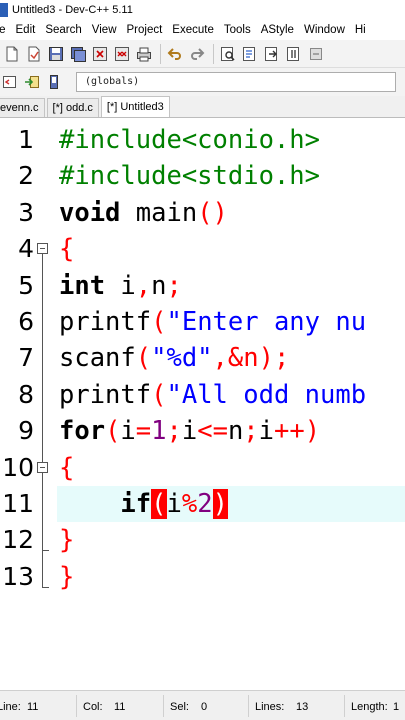  I want to click on code-line-6: 6 printf("Enter any nu, so click(202, 322).